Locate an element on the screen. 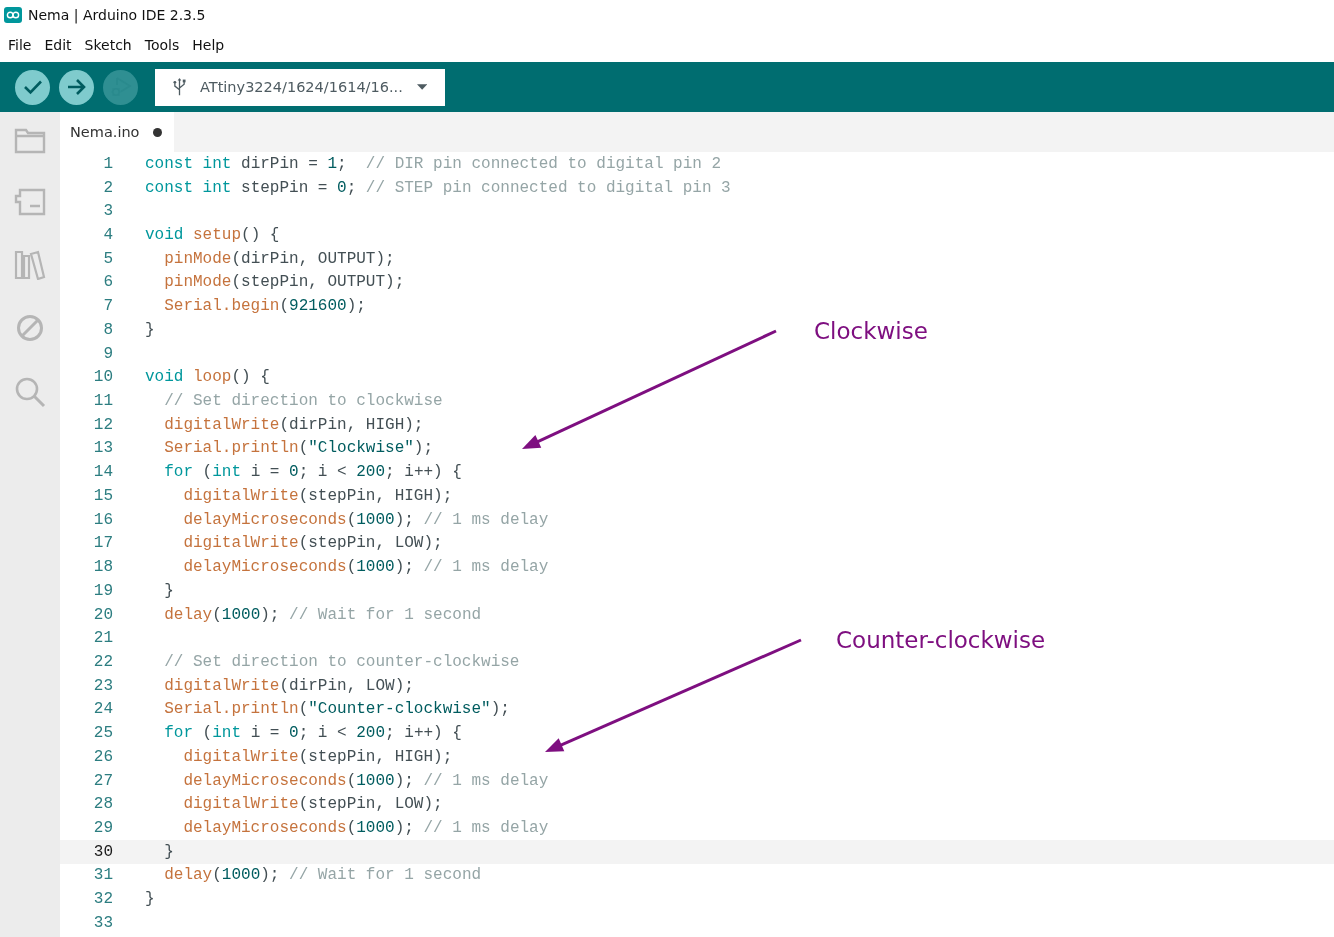 This screenshot has width=1334, height=937. folder-icon is located at coordinates (30, 141).